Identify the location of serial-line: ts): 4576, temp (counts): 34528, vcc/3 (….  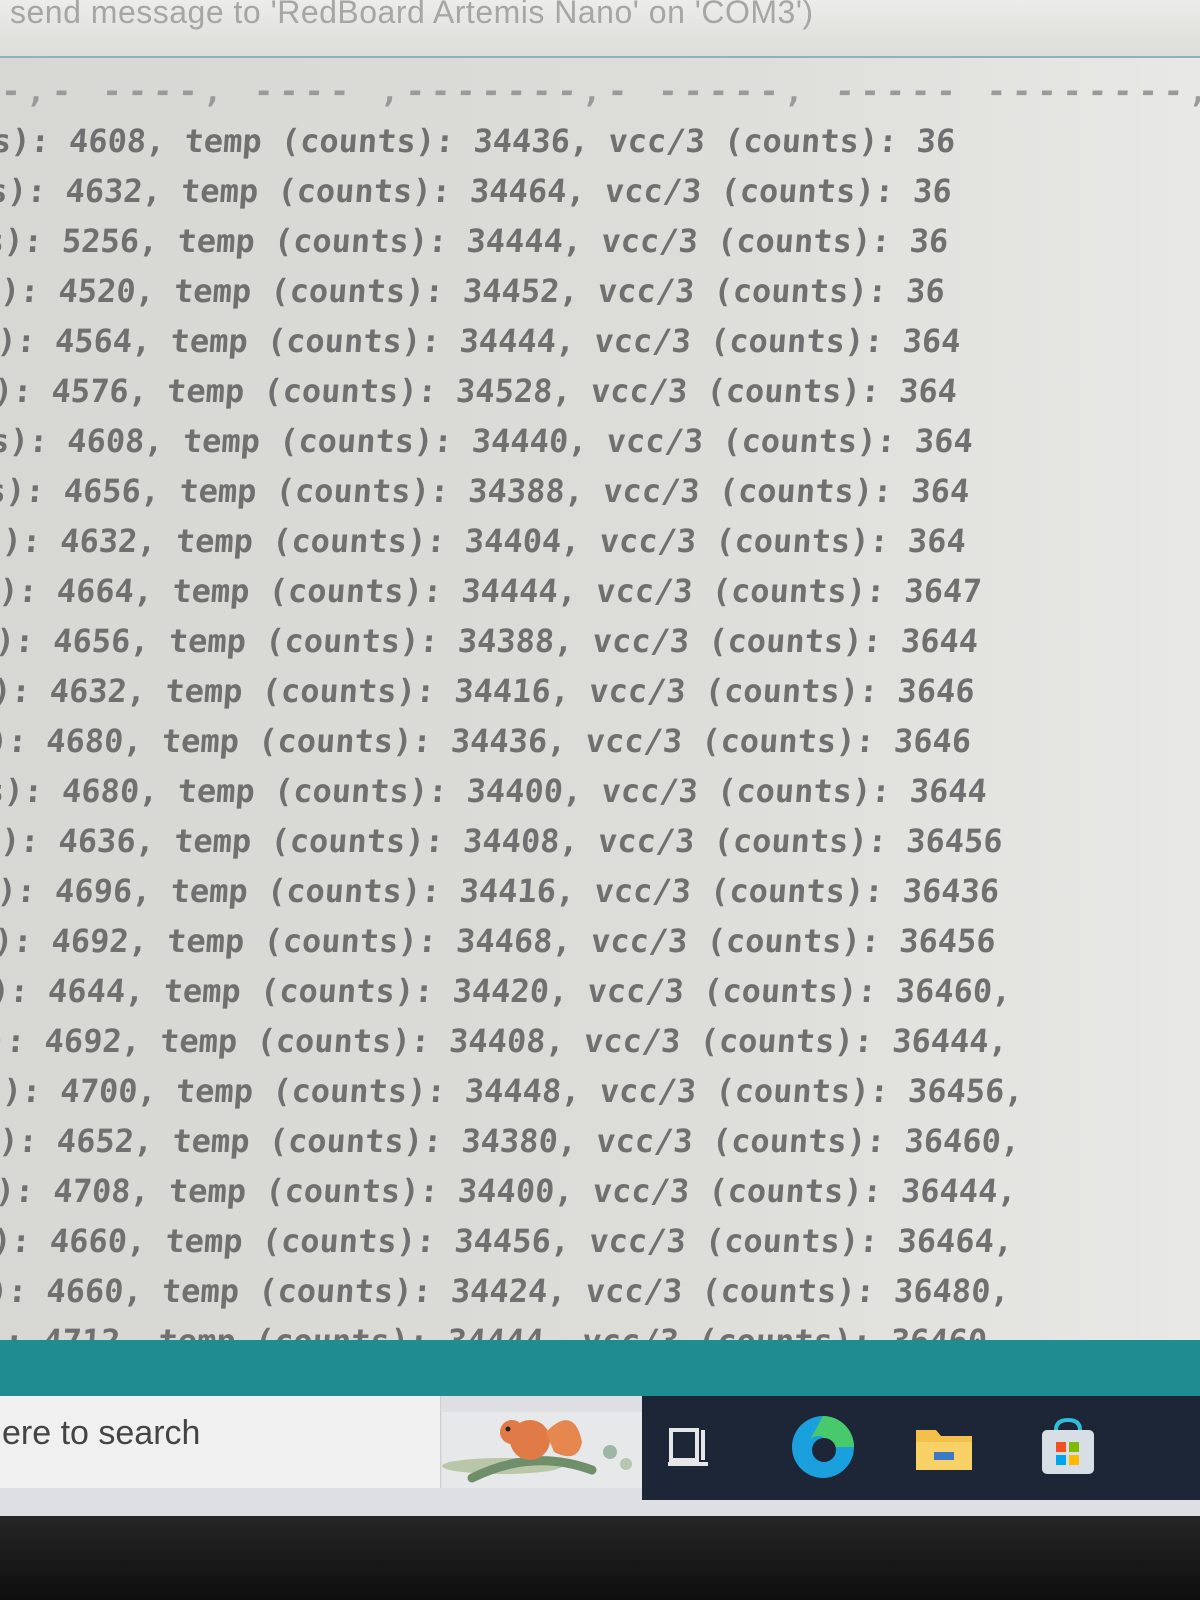
(479, 391).